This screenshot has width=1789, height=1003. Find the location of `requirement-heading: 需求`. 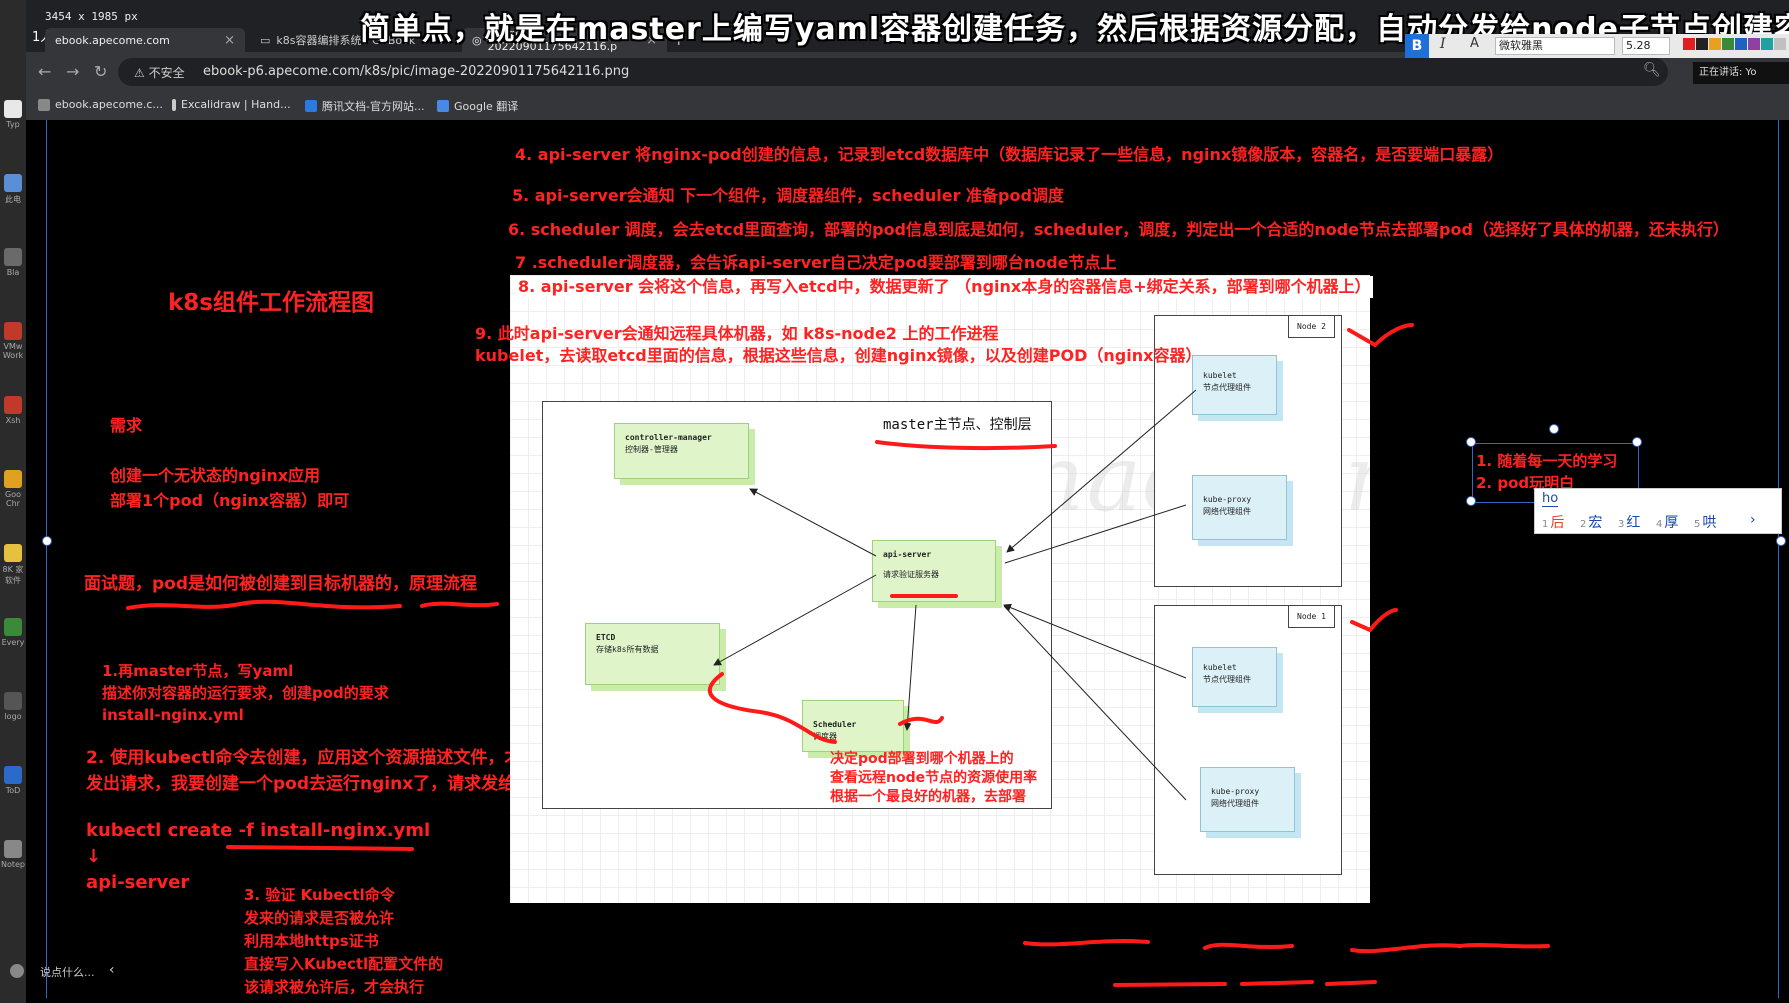

requirement-heading: 需求 is located at coordinates (126, 425).